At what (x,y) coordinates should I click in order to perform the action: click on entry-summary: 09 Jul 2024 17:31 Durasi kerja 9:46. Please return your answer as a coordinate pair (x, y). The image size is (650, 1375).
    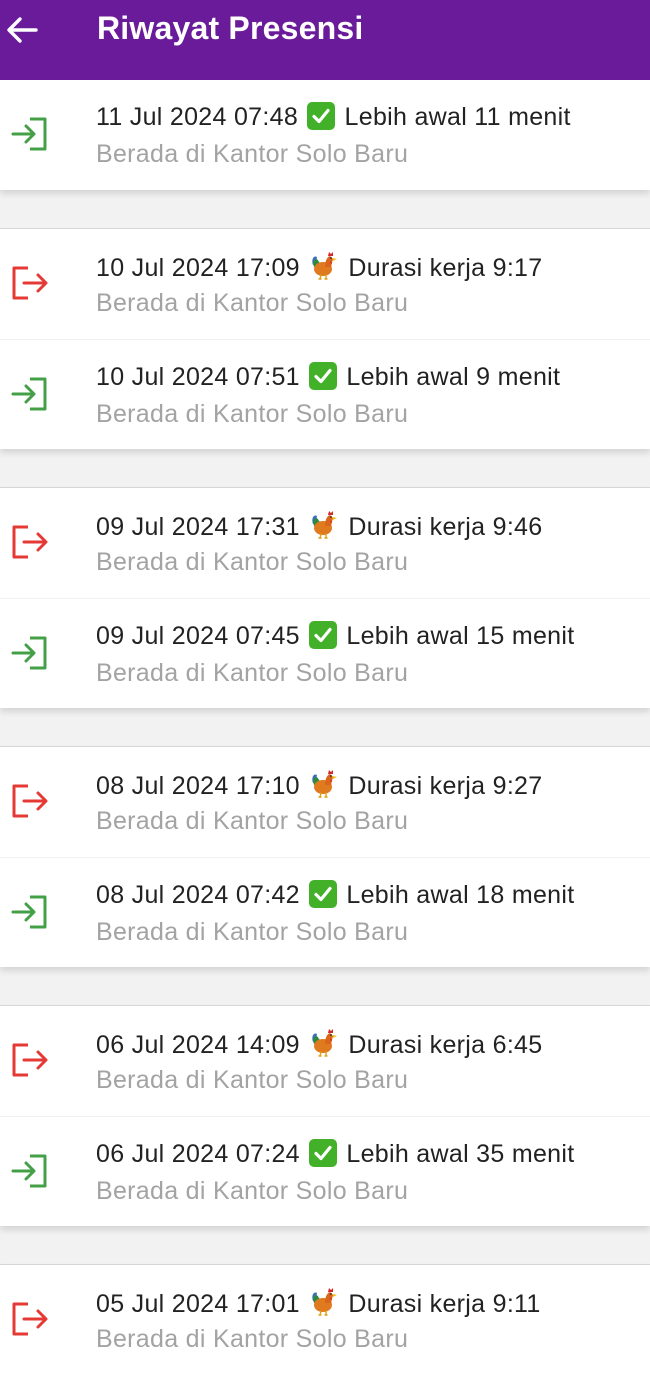
    Looking at the image, I should click on (319, 526).